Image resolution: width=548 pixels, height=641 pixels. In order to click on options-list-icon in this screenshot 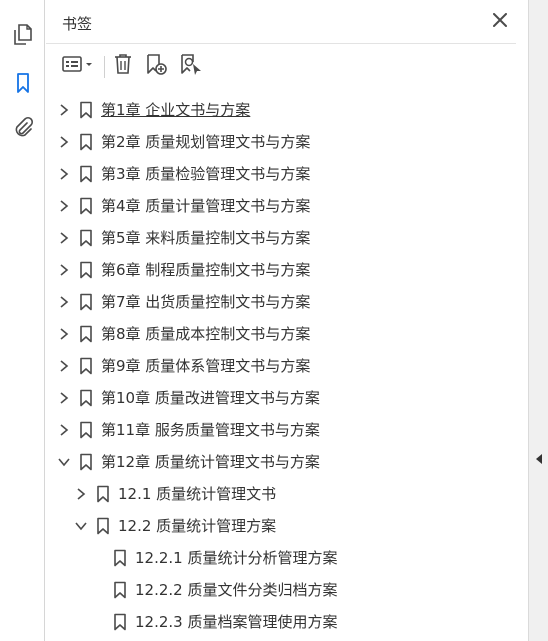, I will do `click(78, 66)`.